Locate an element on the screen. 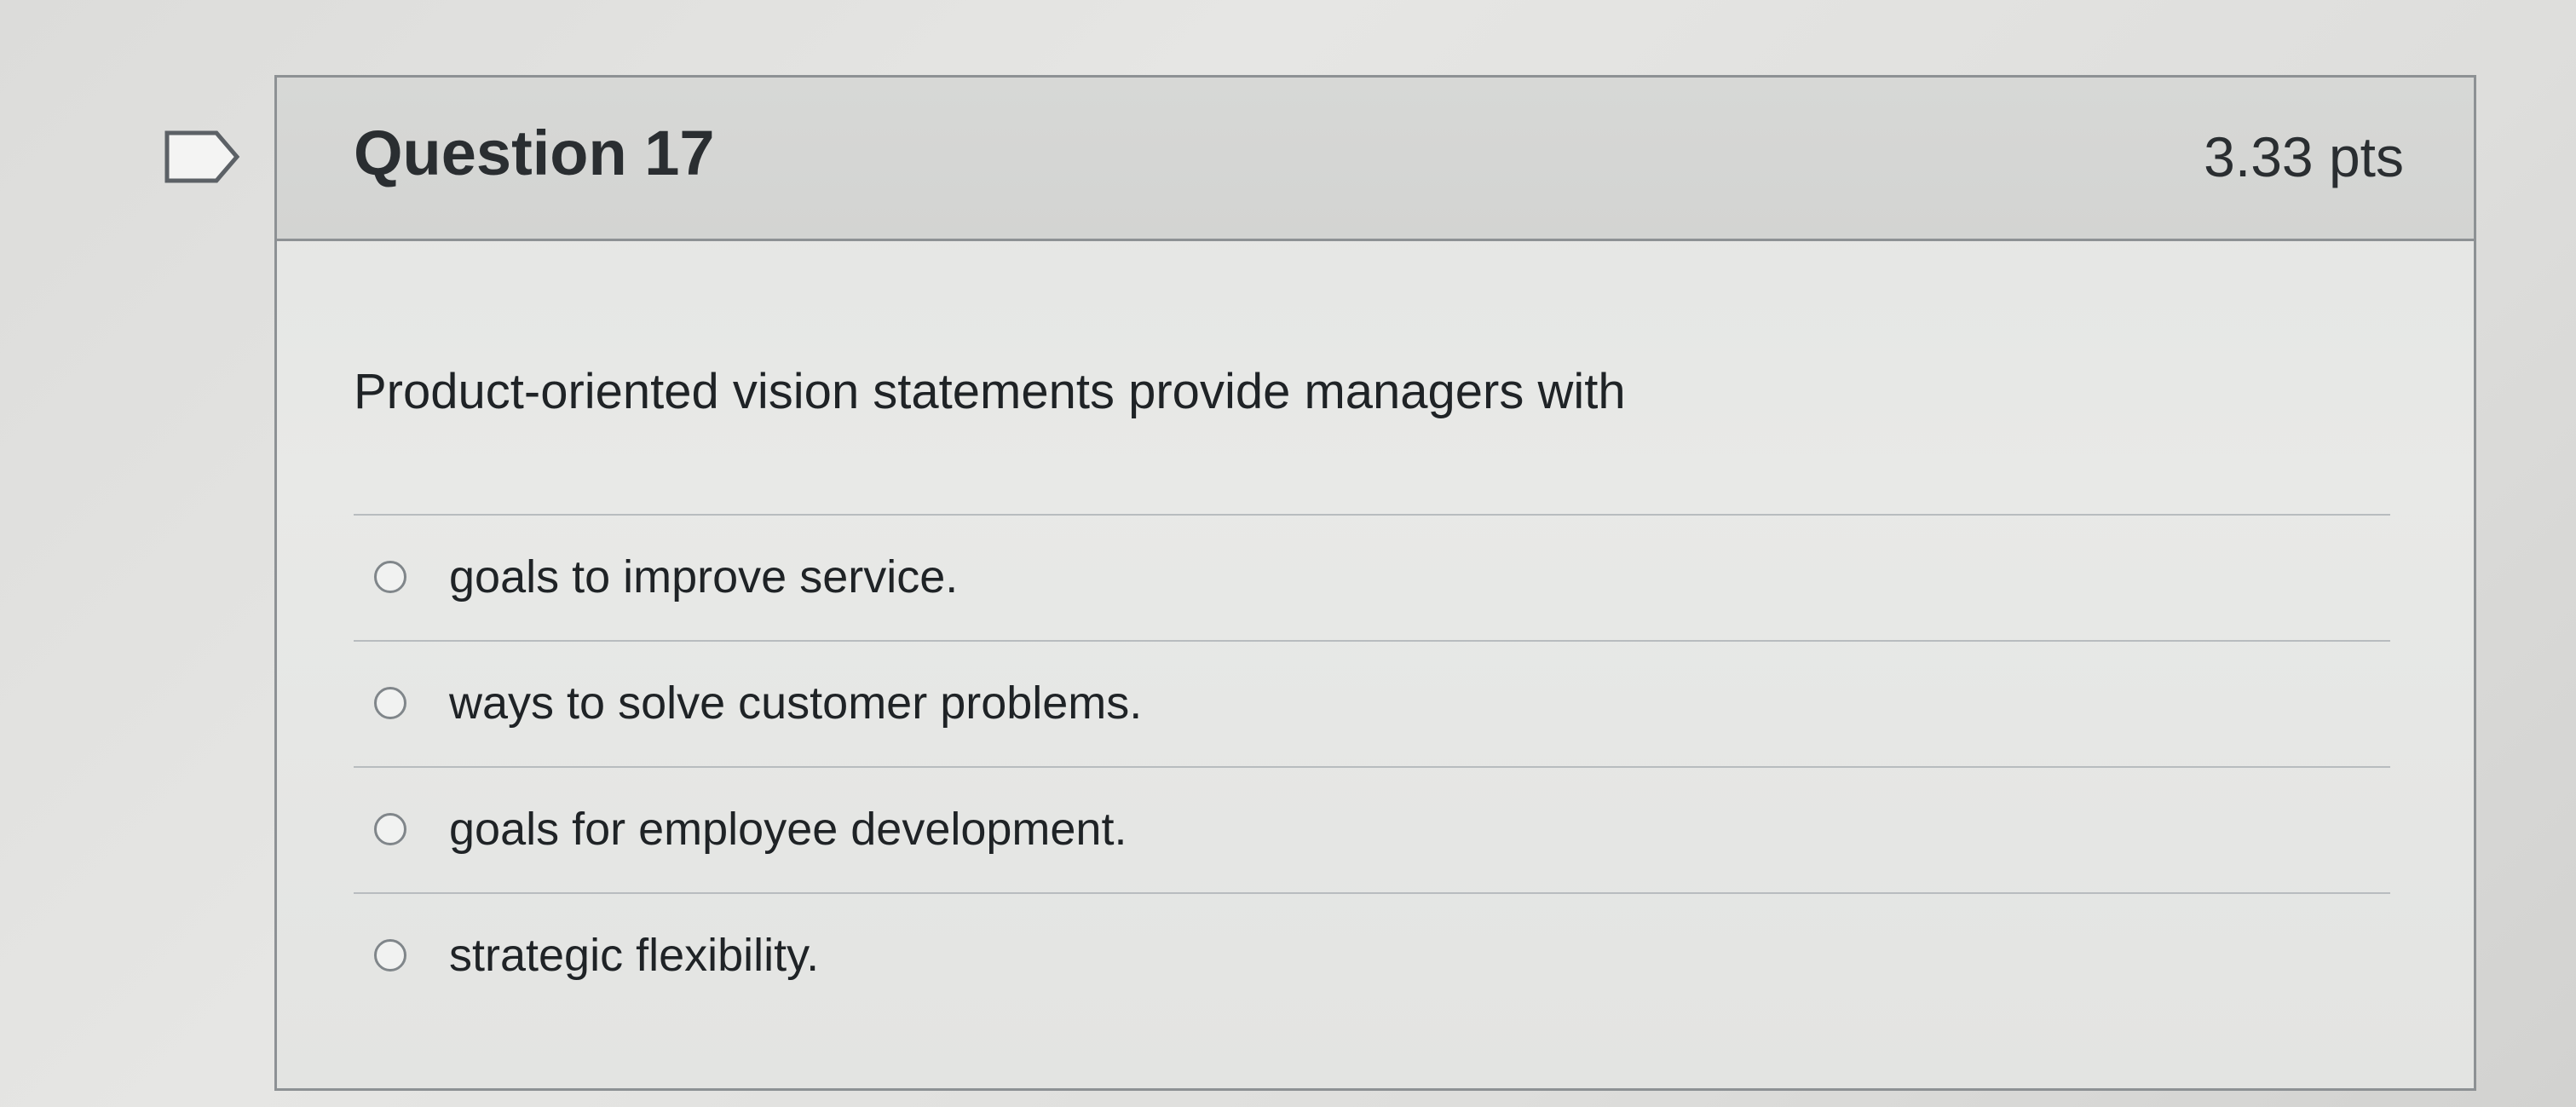 Image resolution: width=2576 pixels, height=1107 pixels. answer-label: strategic flexibility. is located at coordinates (634, 955).